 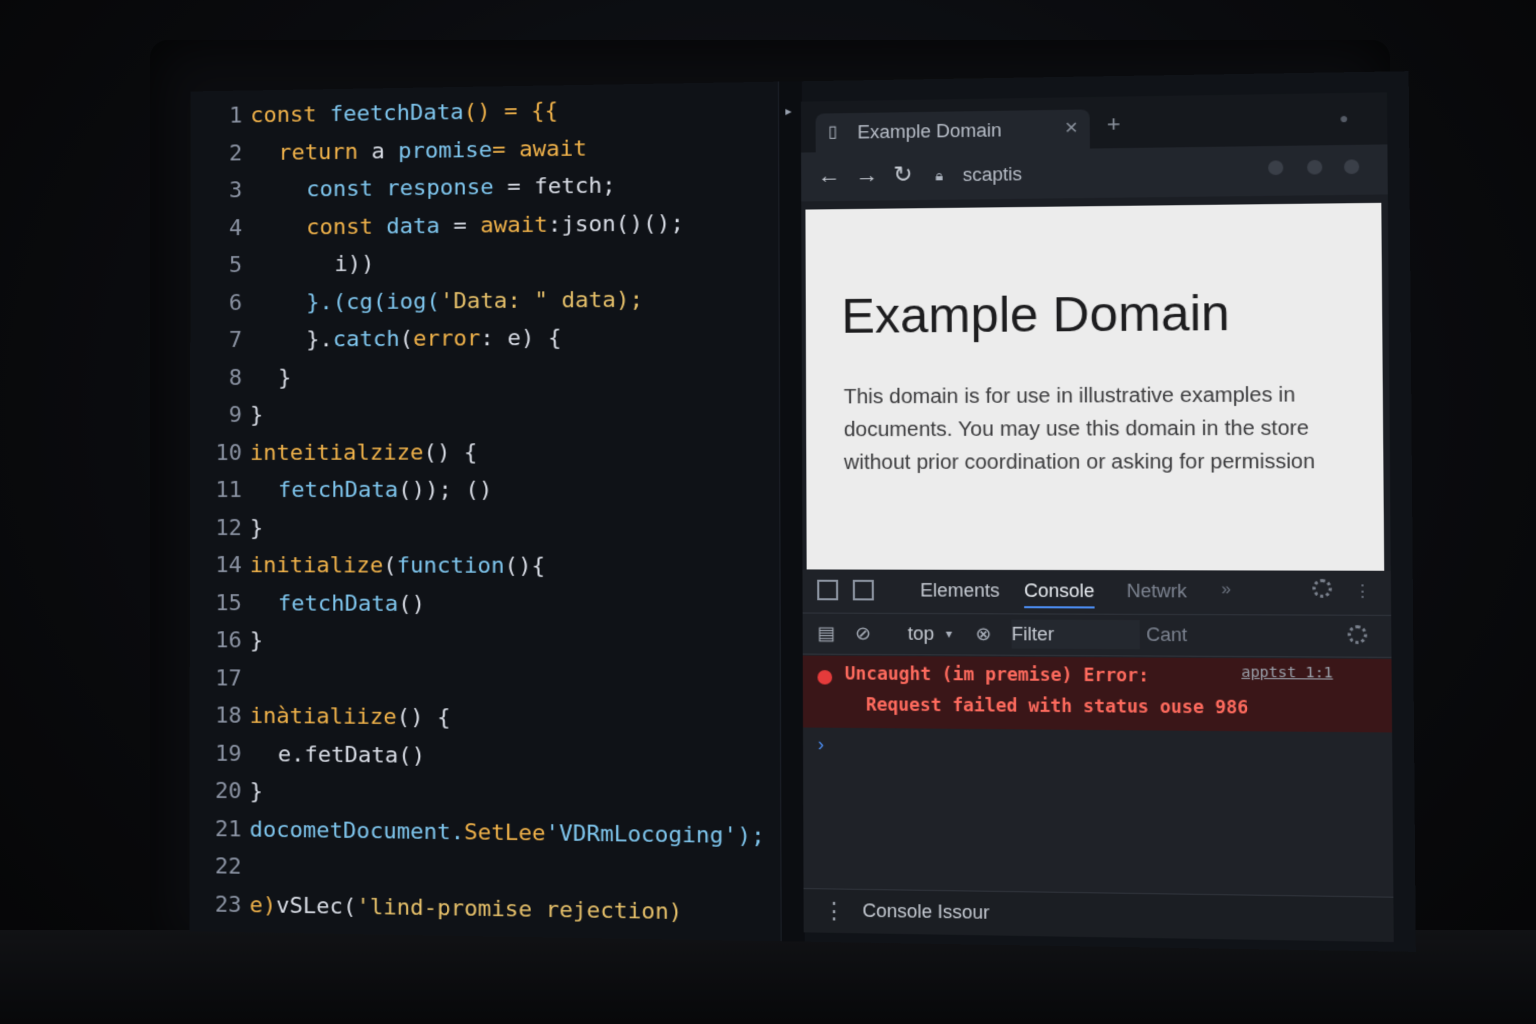 I want to click on code-token: }, so click(x=257, y=415).